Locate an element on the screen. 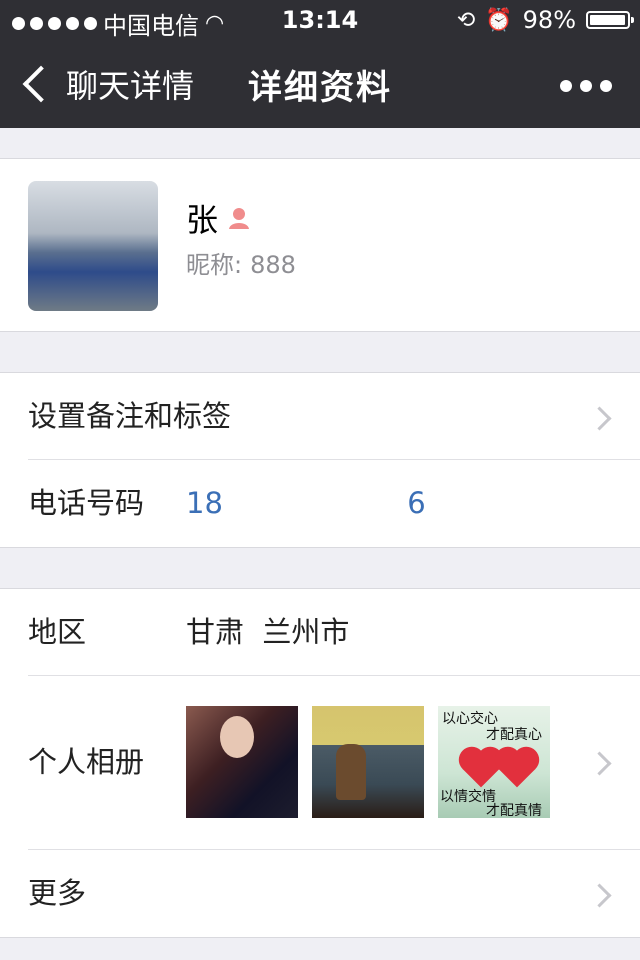  battery-percentage: 98% is located at coordinates (549, 20).